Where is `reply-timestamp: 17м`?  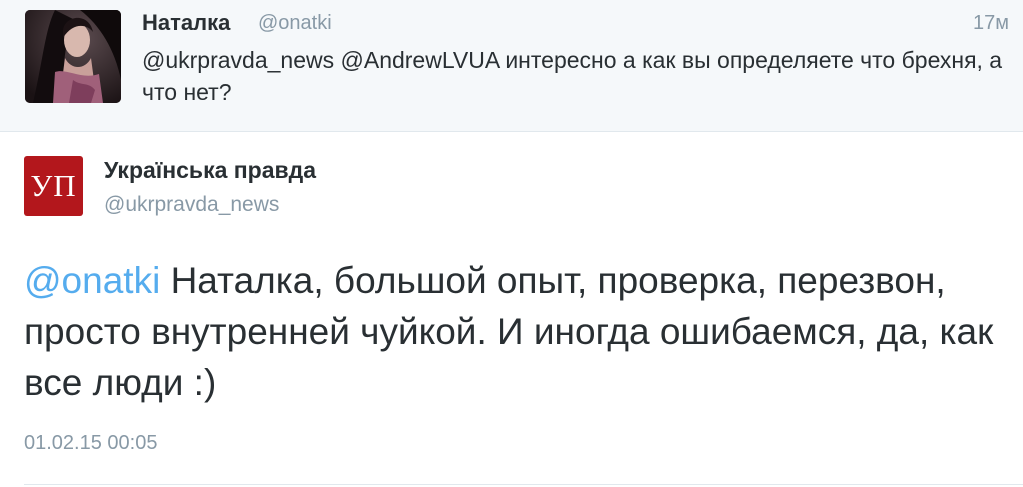 reply-timestamp: 17м is located at coordinates (991, 23).